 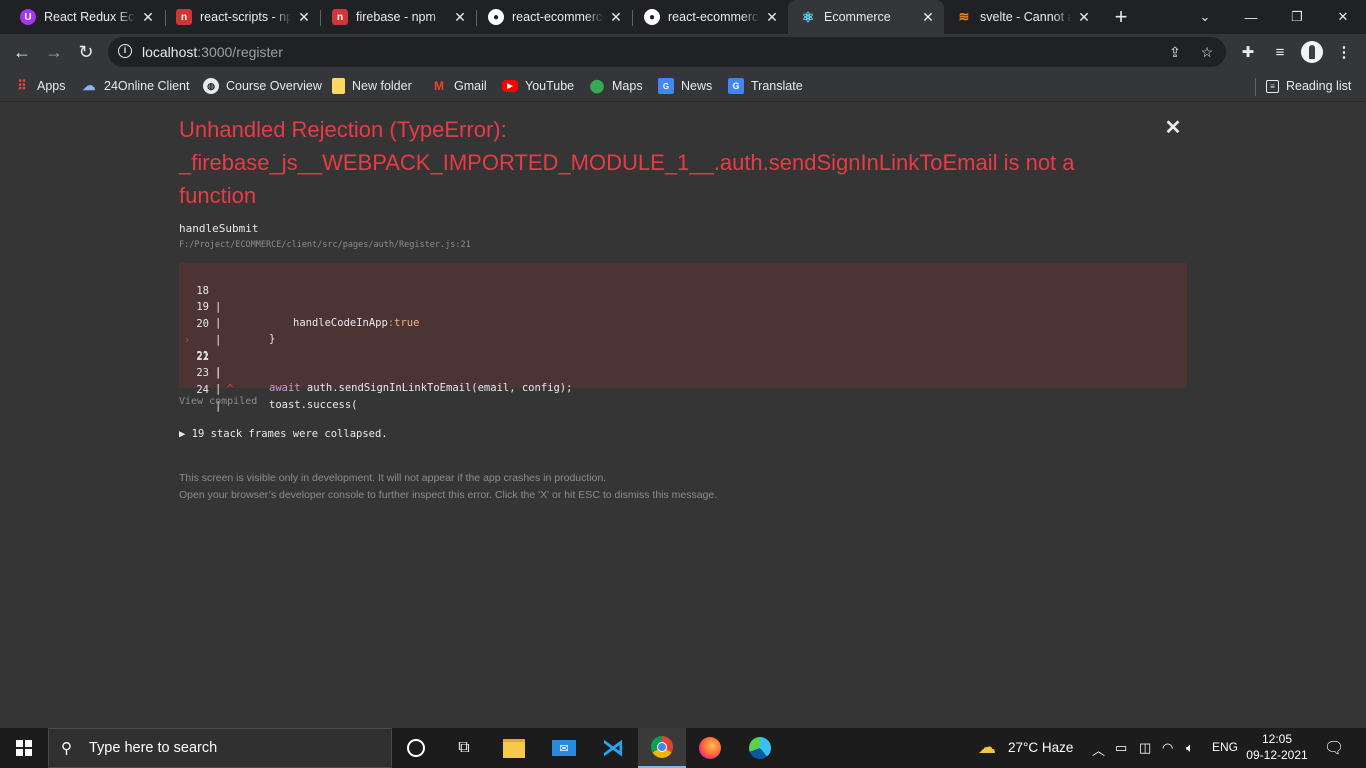 I want to click on meet-now-icon: ◫, so click(x=1145, y=748).